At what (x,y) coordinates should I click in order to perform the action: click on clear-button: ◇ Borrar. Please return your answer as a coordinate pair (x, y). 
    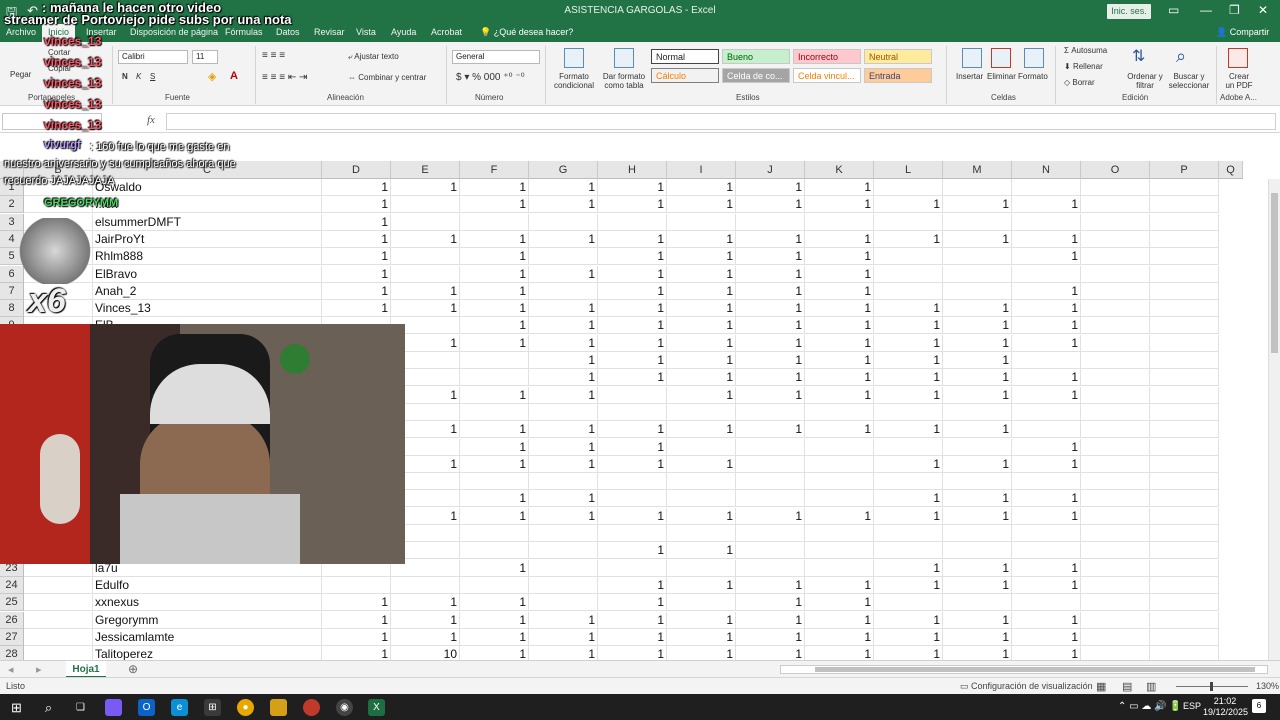
    Looking at the image, I should click on (1079, 82).